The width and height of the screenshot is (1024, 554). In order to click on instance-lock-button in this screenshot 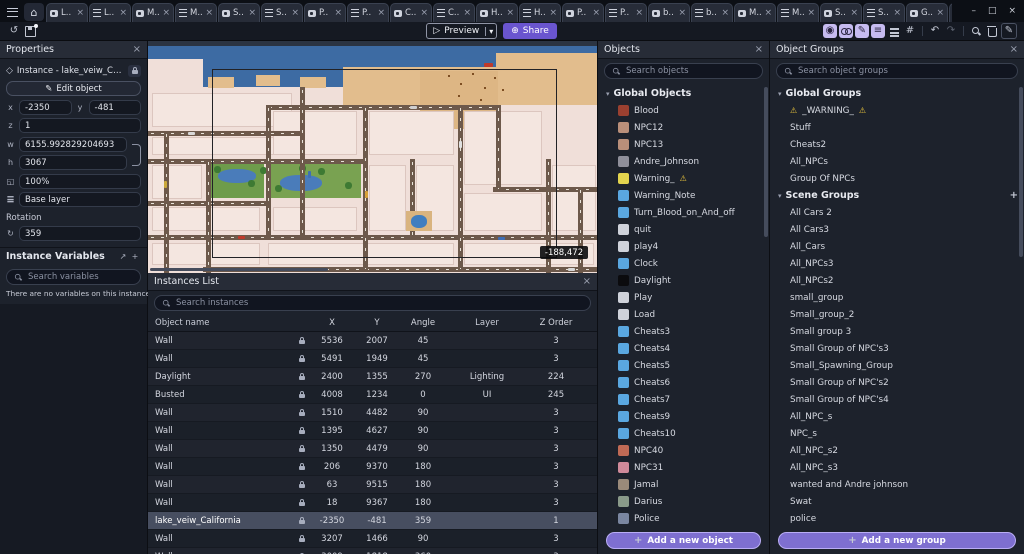, I will do `click(134, 70)`.